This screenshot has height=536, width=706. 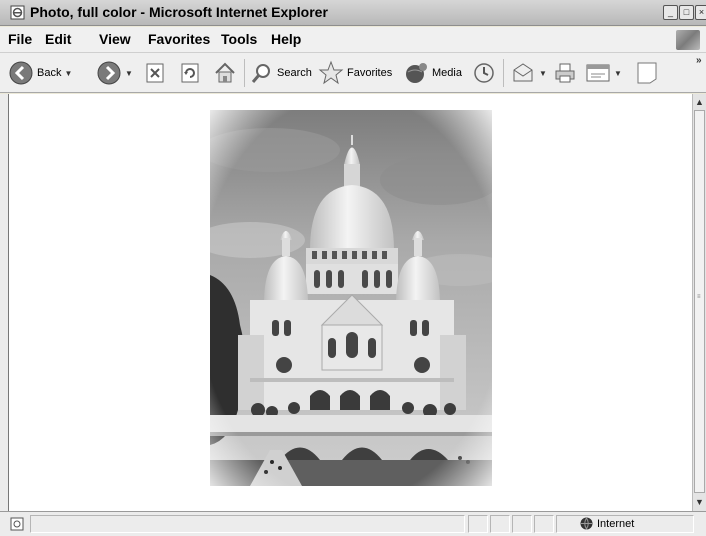 I want to click on note-icon, so click(x=647, y=73).